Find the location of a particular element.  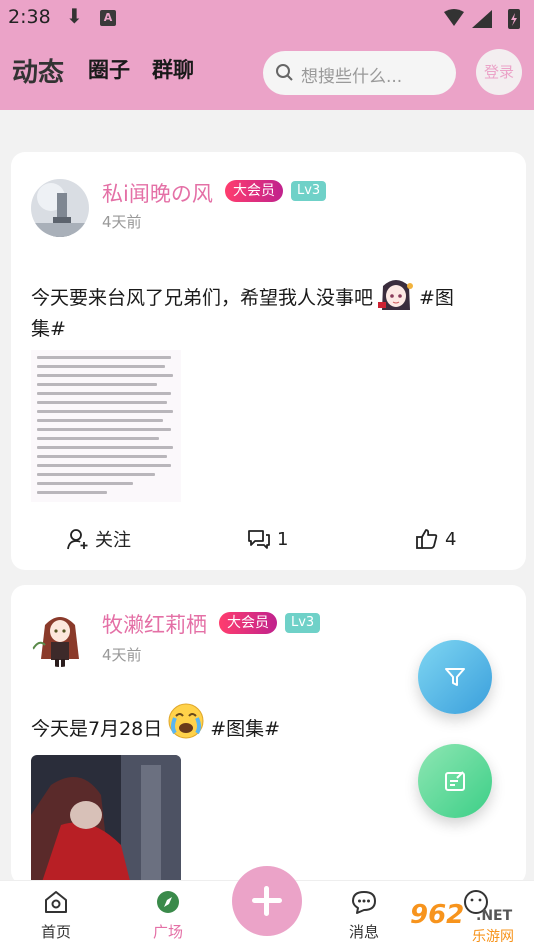

comment-icon is located at coordinates (259, 539).